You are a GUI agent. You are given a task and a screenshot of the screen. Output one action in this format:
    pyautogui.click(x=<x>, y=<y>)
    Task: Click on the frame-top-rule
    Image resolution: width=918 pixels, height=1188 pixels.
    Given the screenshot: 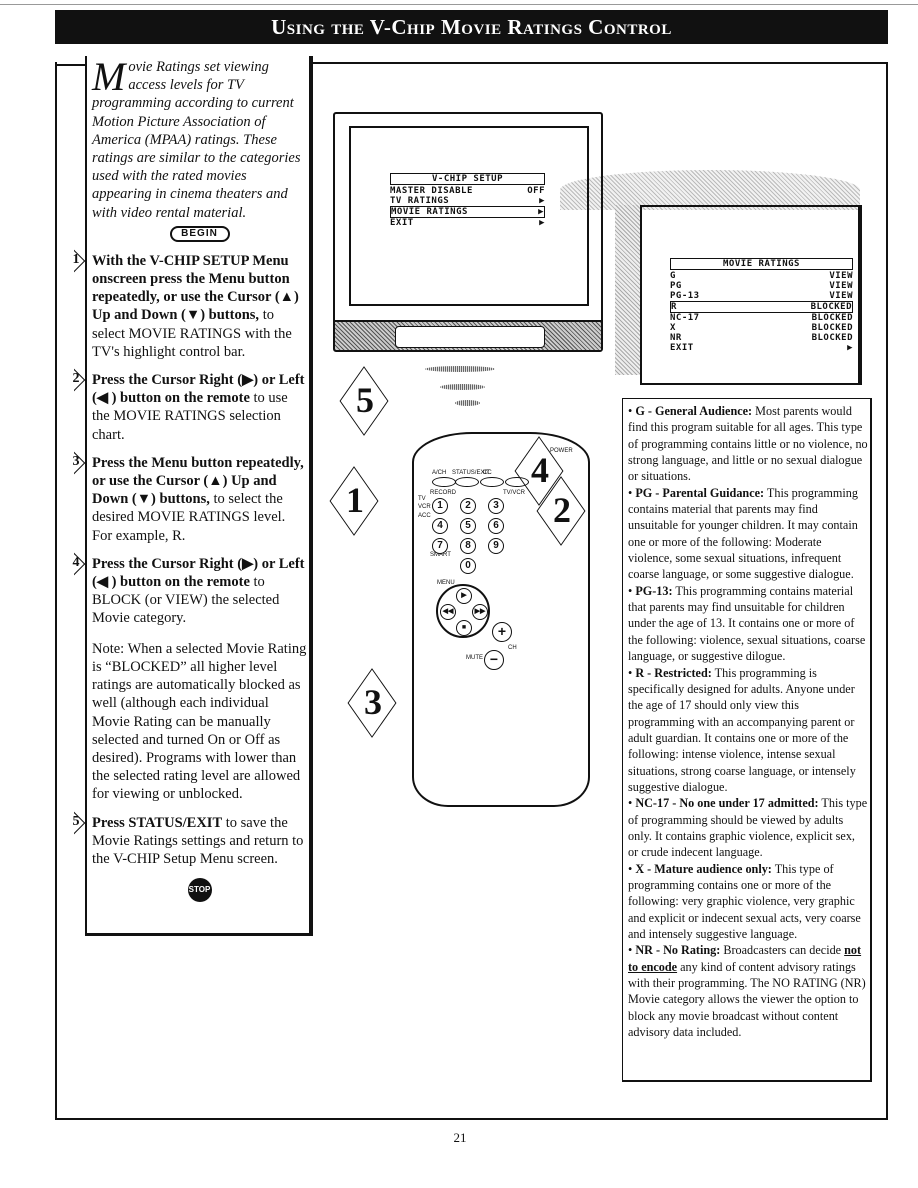 What is the action you would take?
    pyautogui.click(x=600, y=63)
    